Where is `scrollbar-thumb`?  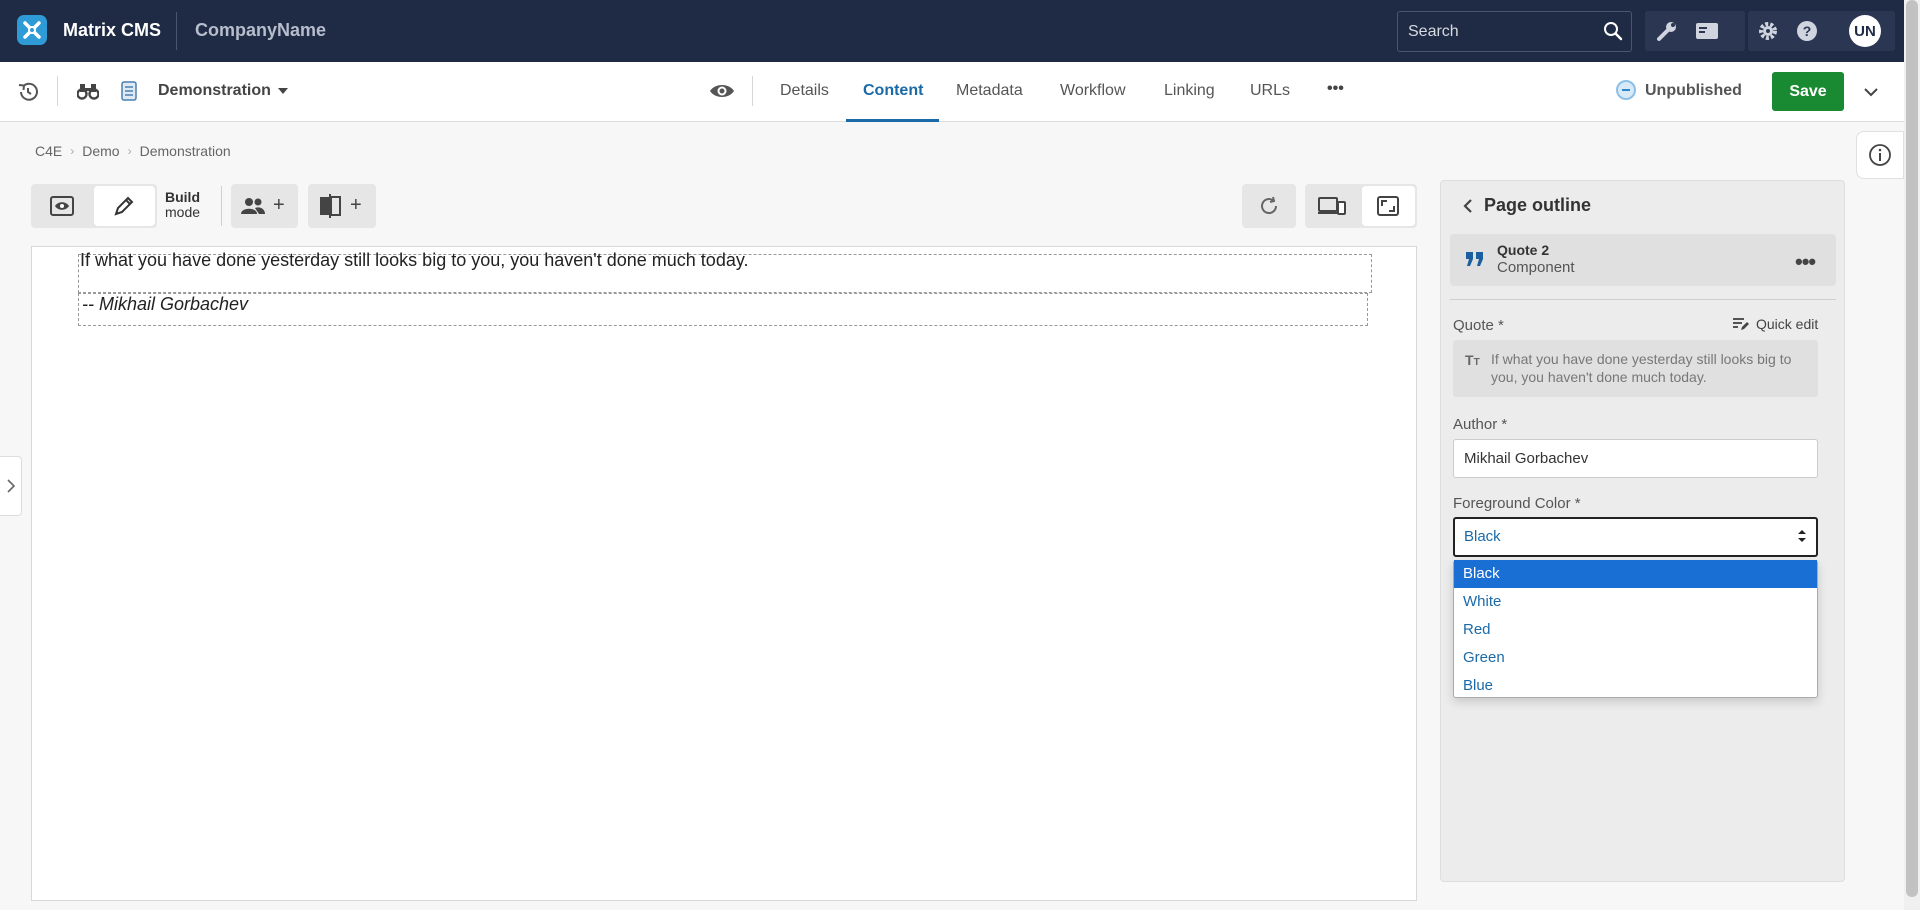
scrollbar-thumb is located at coordinates (1912, 448).